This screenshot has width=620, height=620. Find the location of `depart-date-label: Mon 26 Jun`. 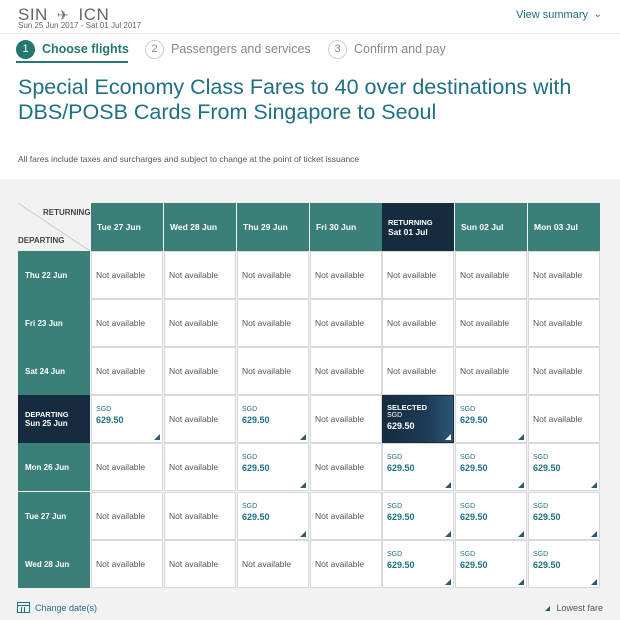

depart-date-label: Mon 26 Jun is located at coordinates (47, 467).